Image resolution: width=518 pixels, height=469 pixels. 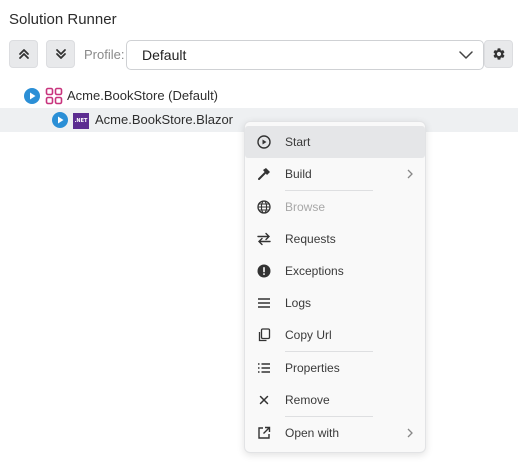 I want to click on solution-icon, so click(x=54, y=96).